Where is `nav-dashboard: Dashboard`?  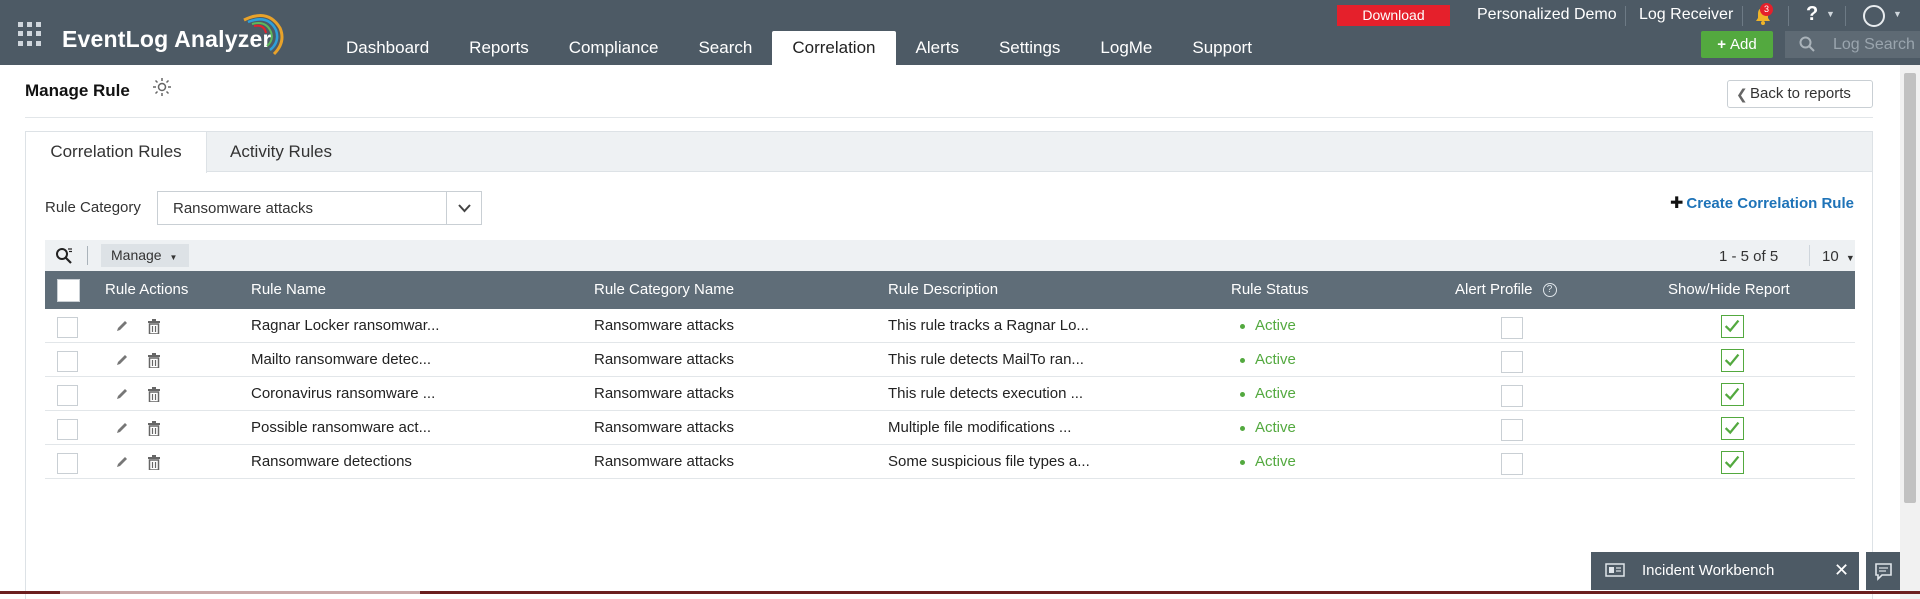
nav-dashboard: Dashboard is located at coordinates (387, 48).